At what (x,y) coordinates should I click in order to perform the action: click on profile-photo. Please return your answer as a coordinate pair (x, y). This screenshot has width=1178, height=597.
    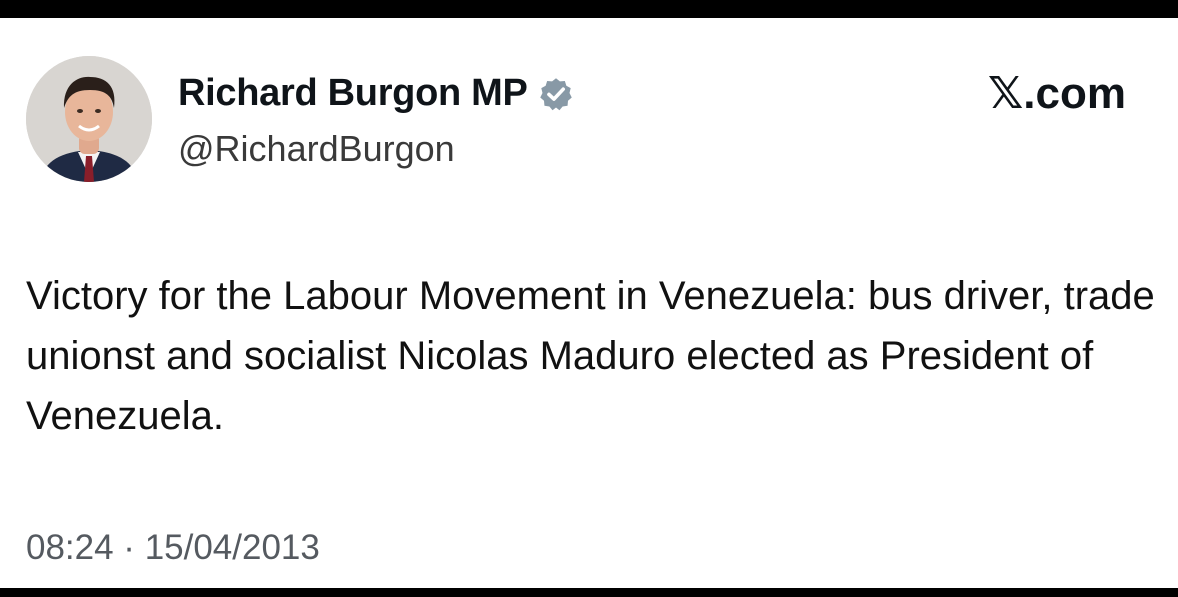
    Looking at the image, I should click on (89, 119).